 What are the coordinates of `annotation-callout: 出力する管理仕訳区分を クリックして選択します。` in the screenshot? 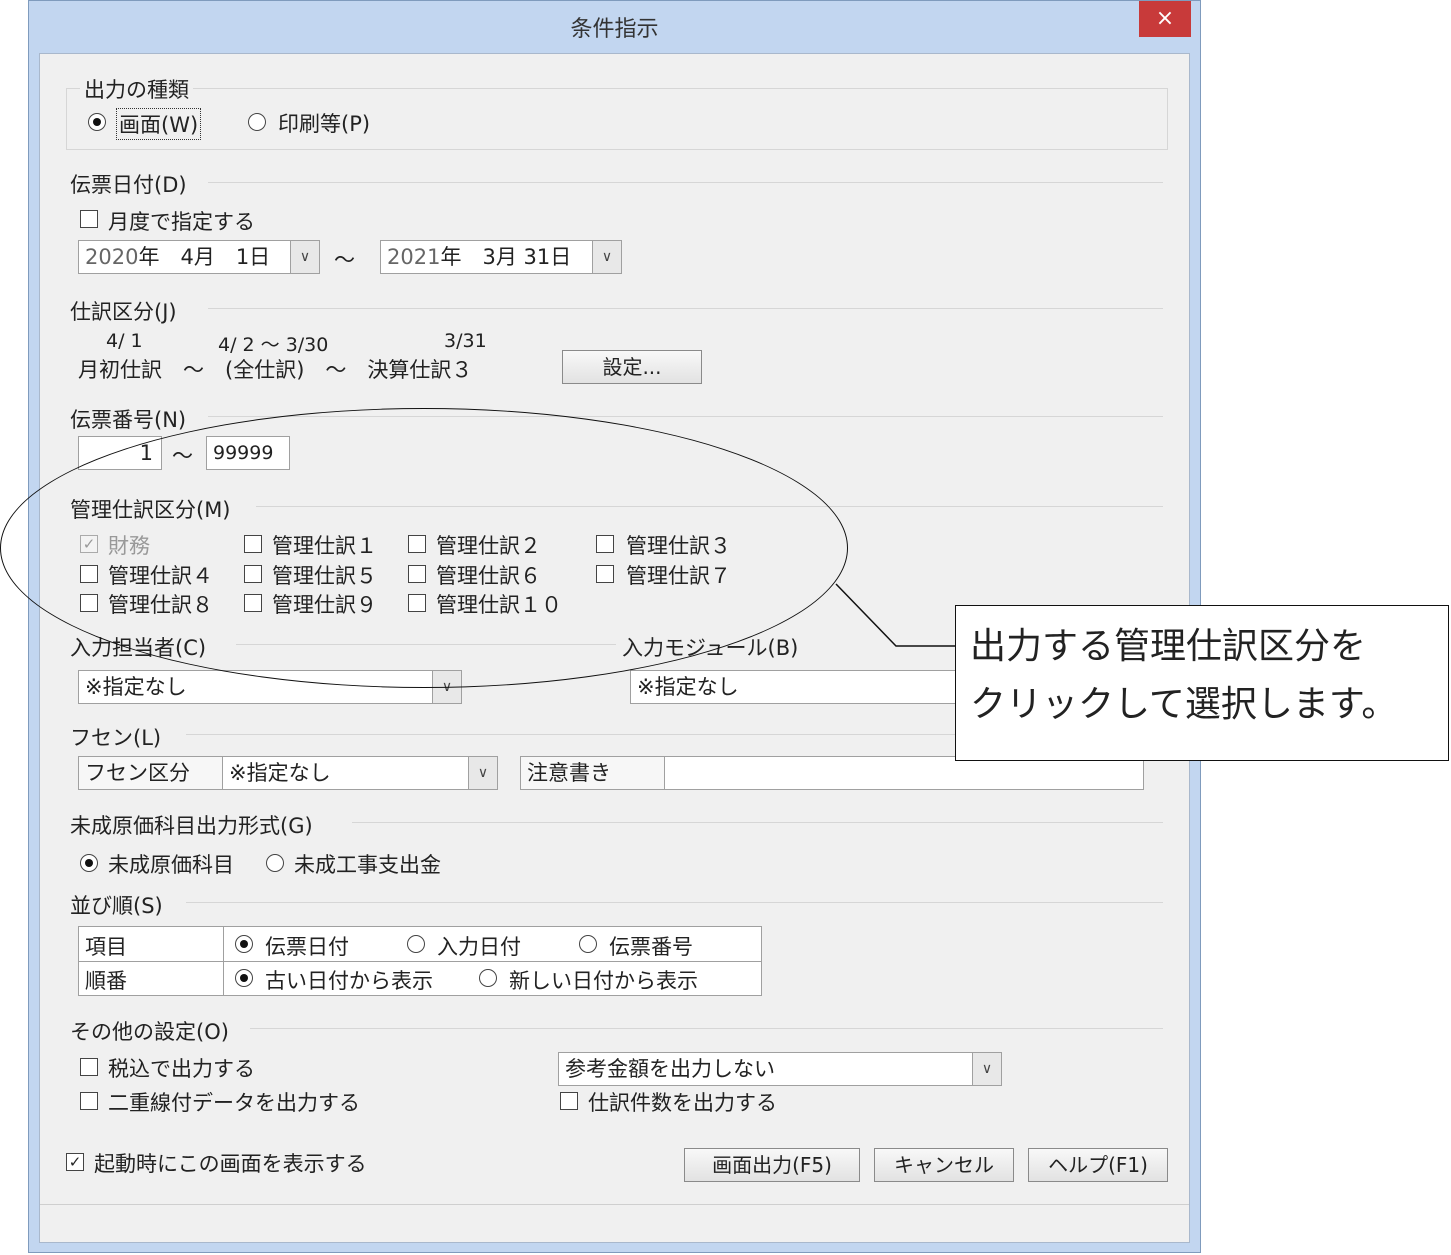 It's located at (1202, 683).